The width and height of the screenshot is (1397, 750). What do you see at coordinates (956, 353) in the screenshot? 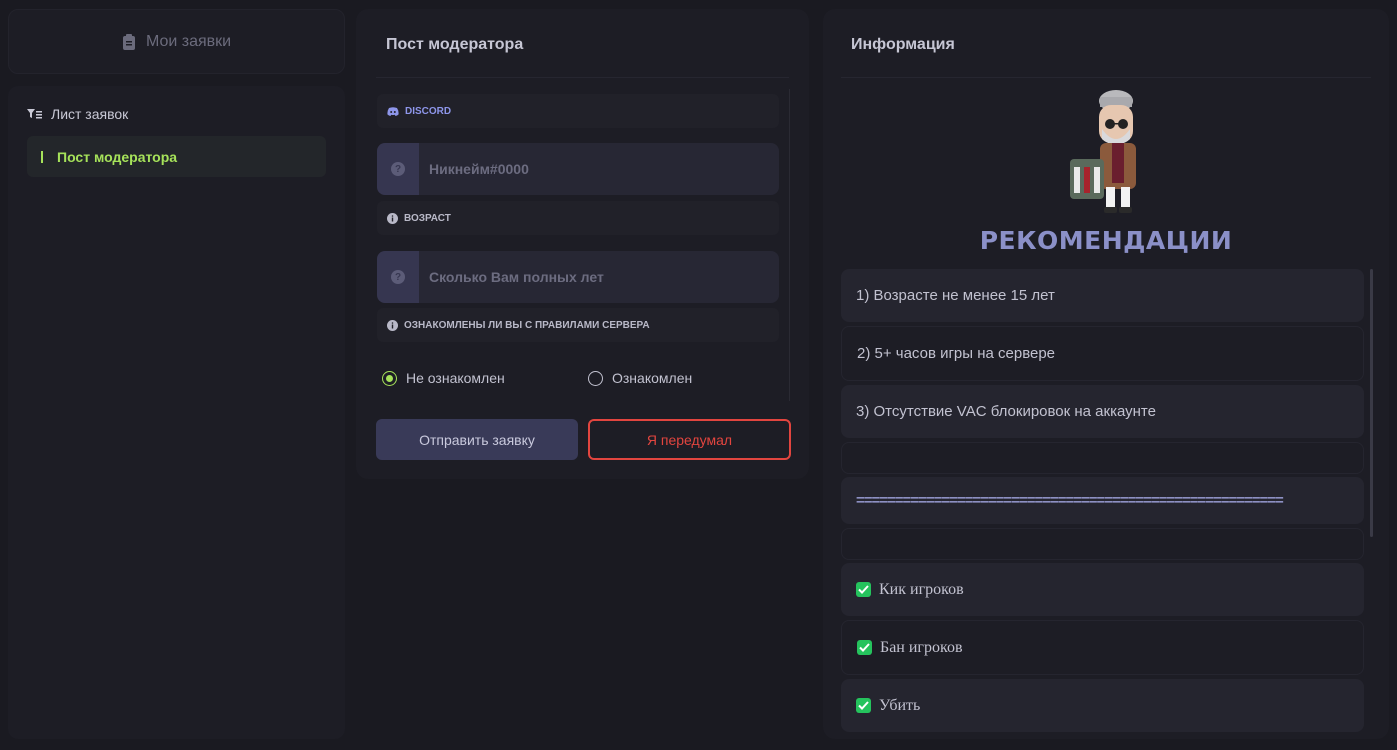
I see `recommendation-text: 2) 5+ часов игры на сервере` at bounding box center [956, 353].